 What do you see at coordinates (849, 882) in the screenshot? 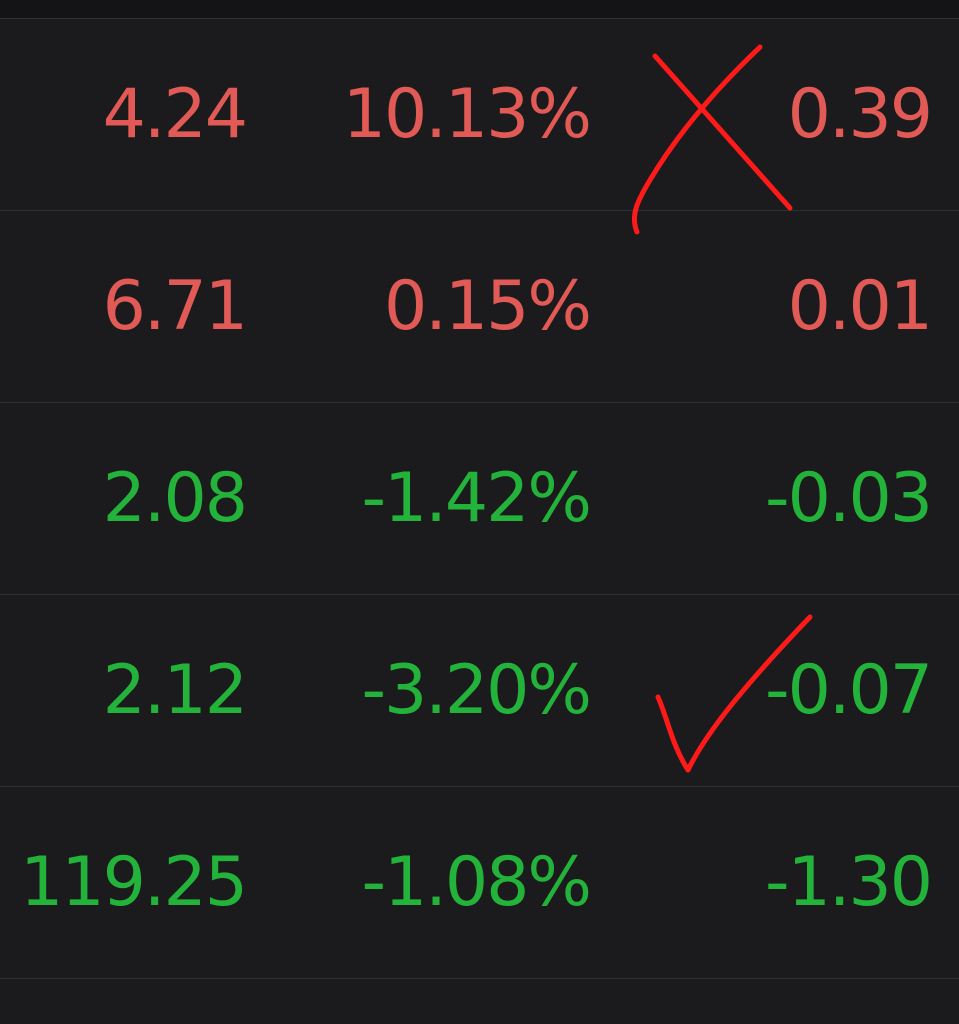
I see `change-amount-cell: -1.30` at bounding box center [849, 882].